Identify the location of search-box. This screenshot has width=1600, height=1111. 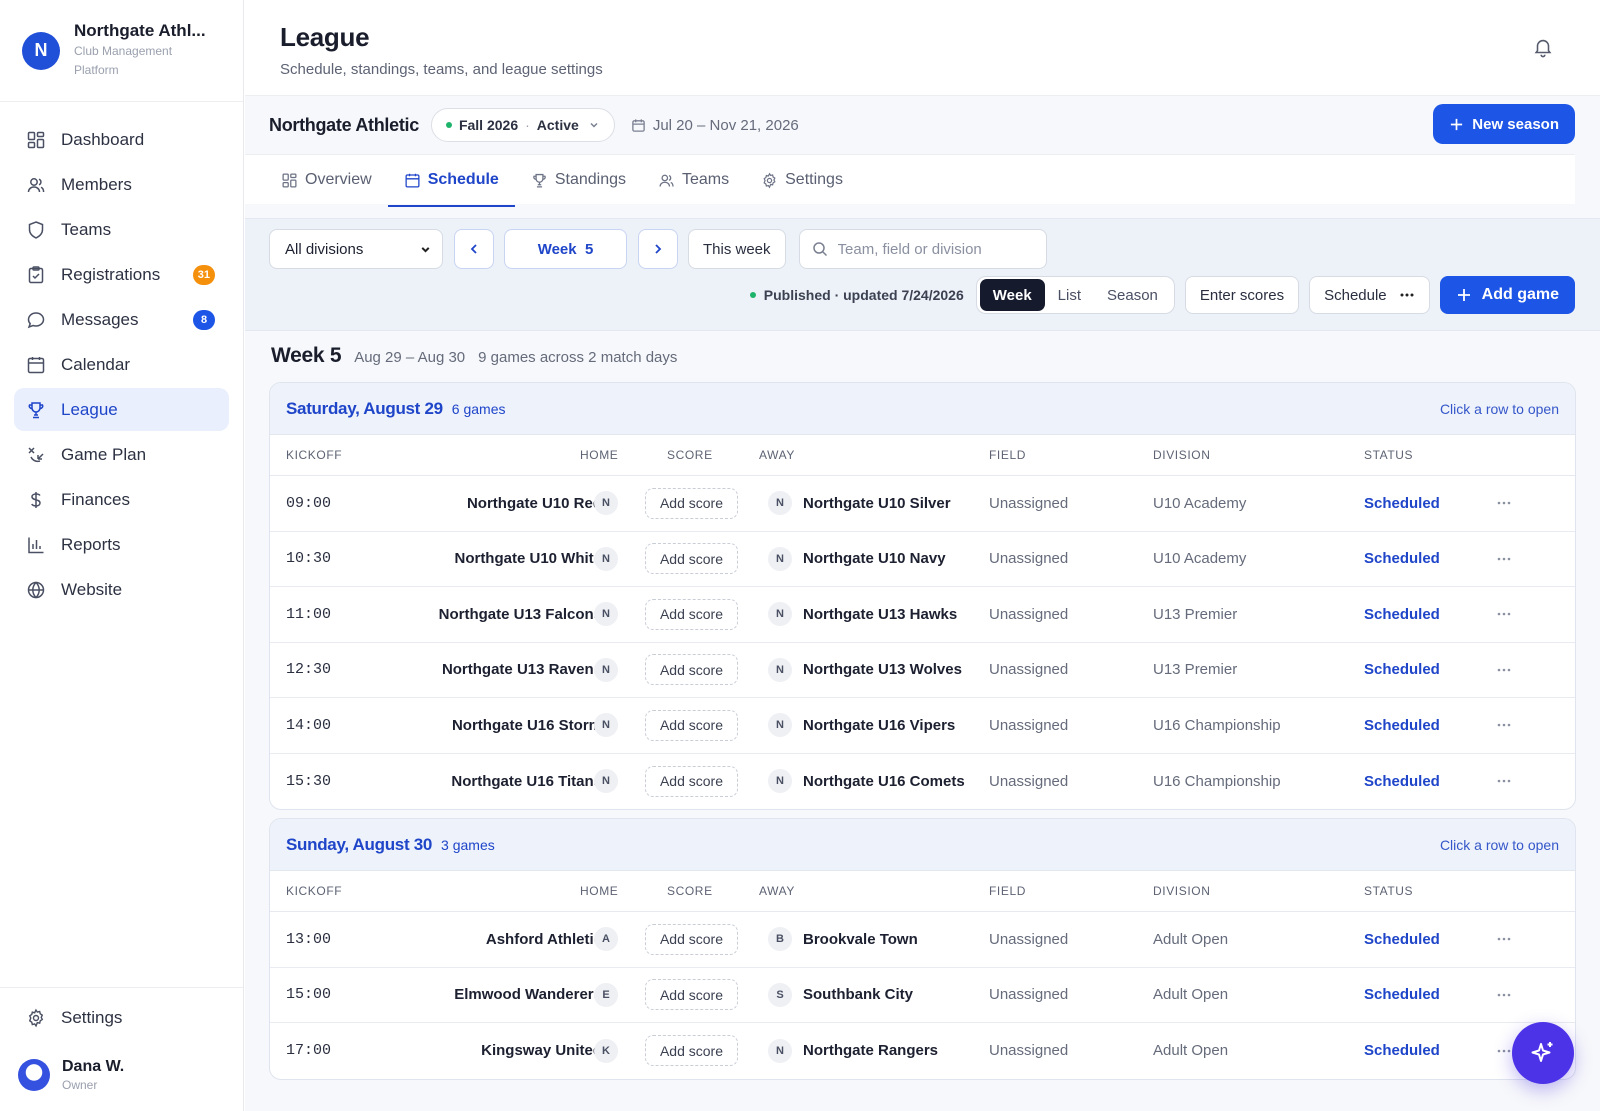
(922, 249).